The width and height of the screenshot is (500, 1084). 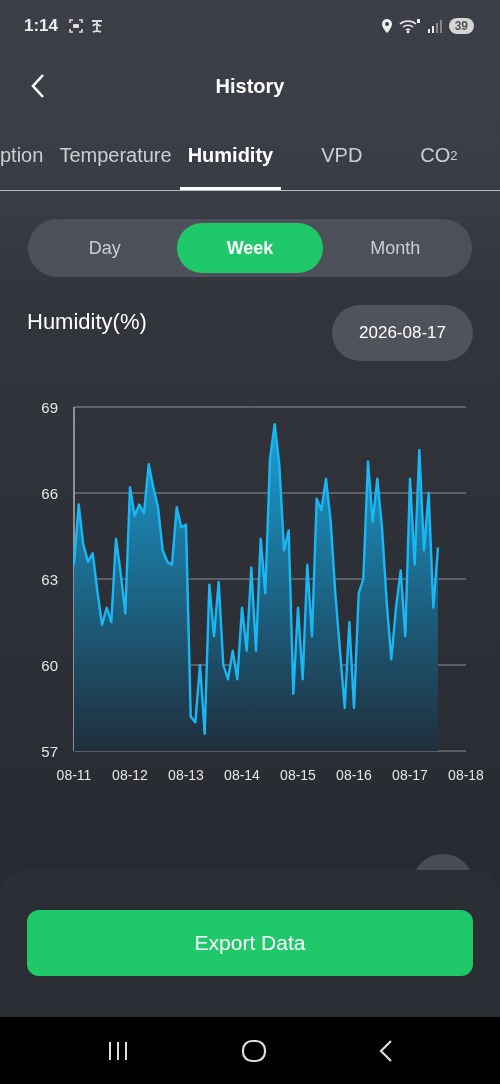 I want to click on location-icon, so click(x=386, y=26).